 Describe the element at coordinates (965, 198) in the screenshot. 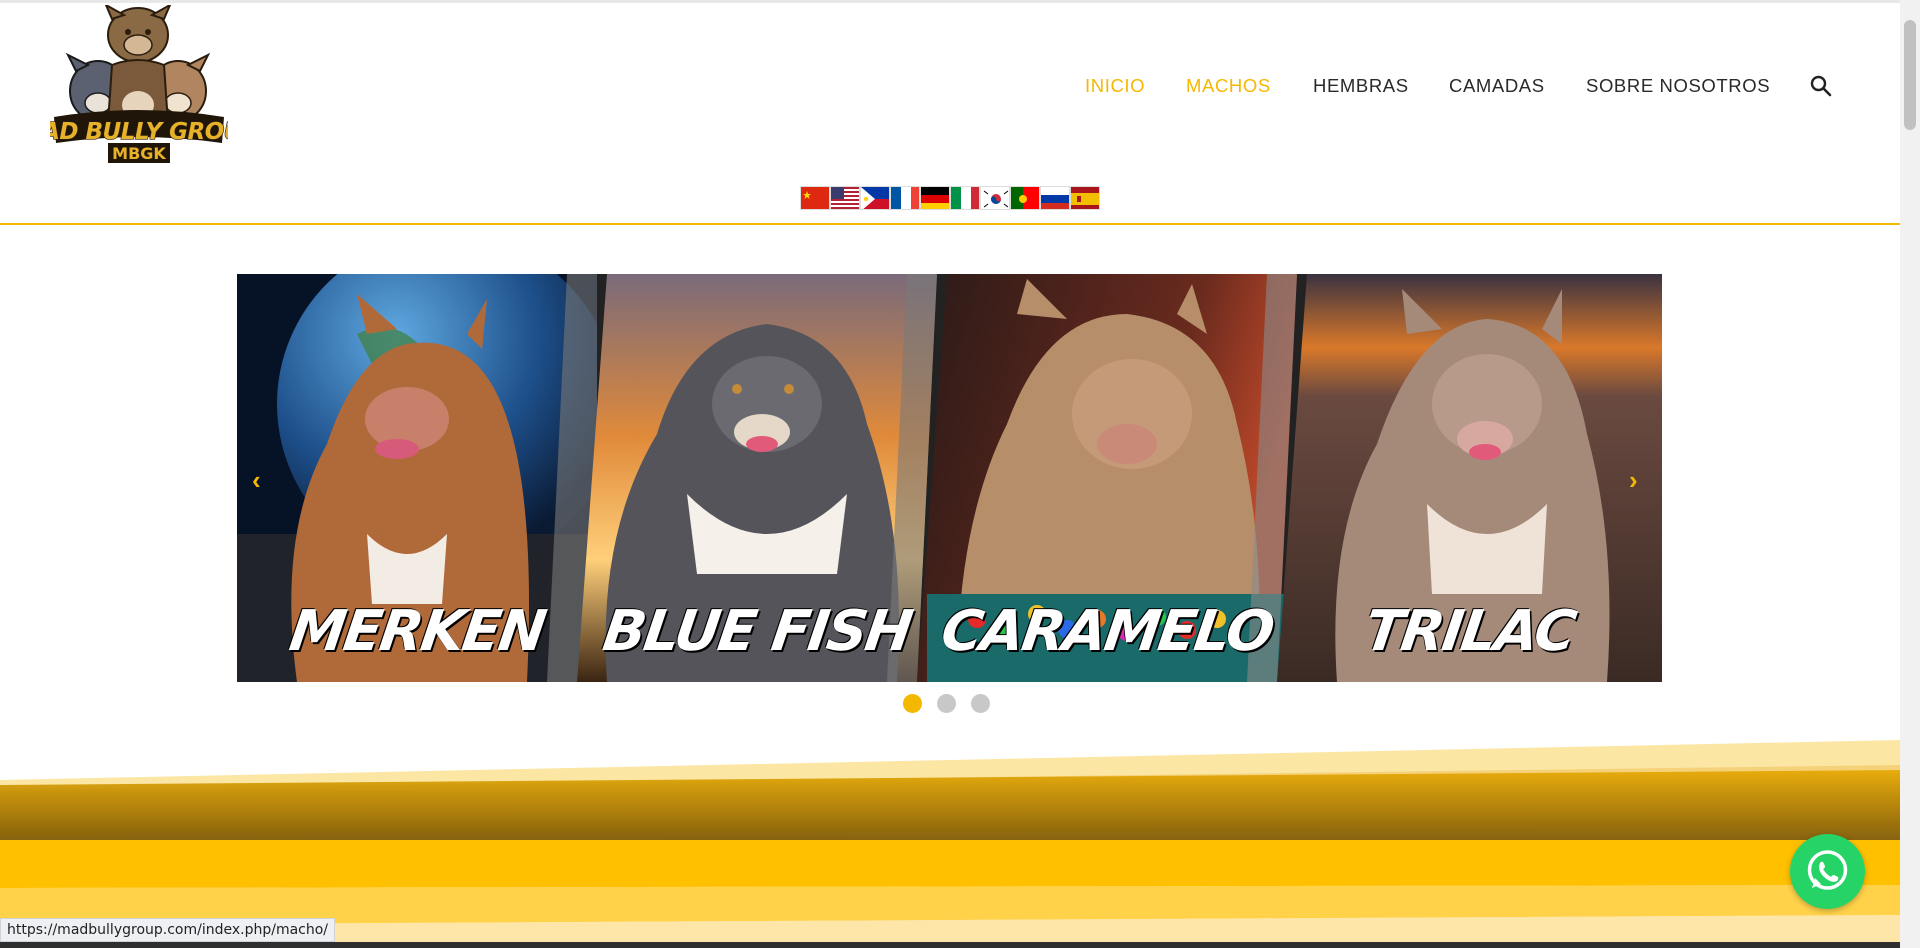

I see `flag-italy-icon` at that location.